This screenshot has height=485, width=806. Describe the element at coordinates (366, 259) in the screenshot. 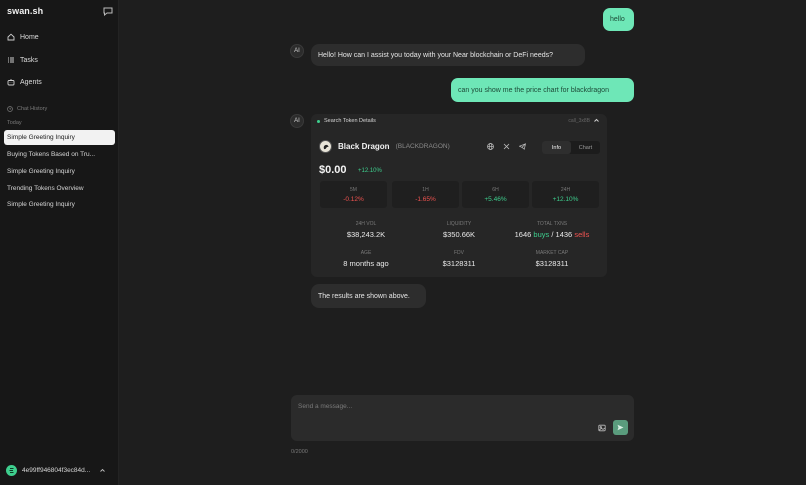

I see `metric-age: AGE 8 months ago` at that location.